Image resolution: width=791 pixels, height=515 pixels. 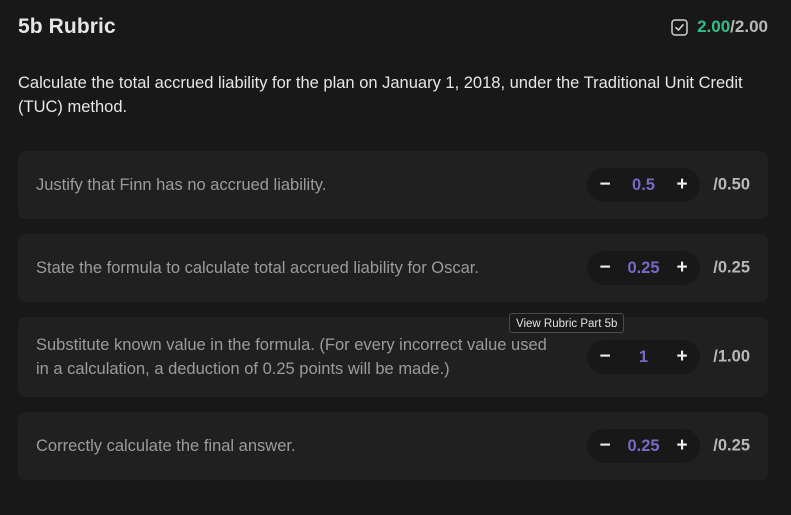 I want to click on rubric-title: 5b Rubric, so click(x=67, y=26).